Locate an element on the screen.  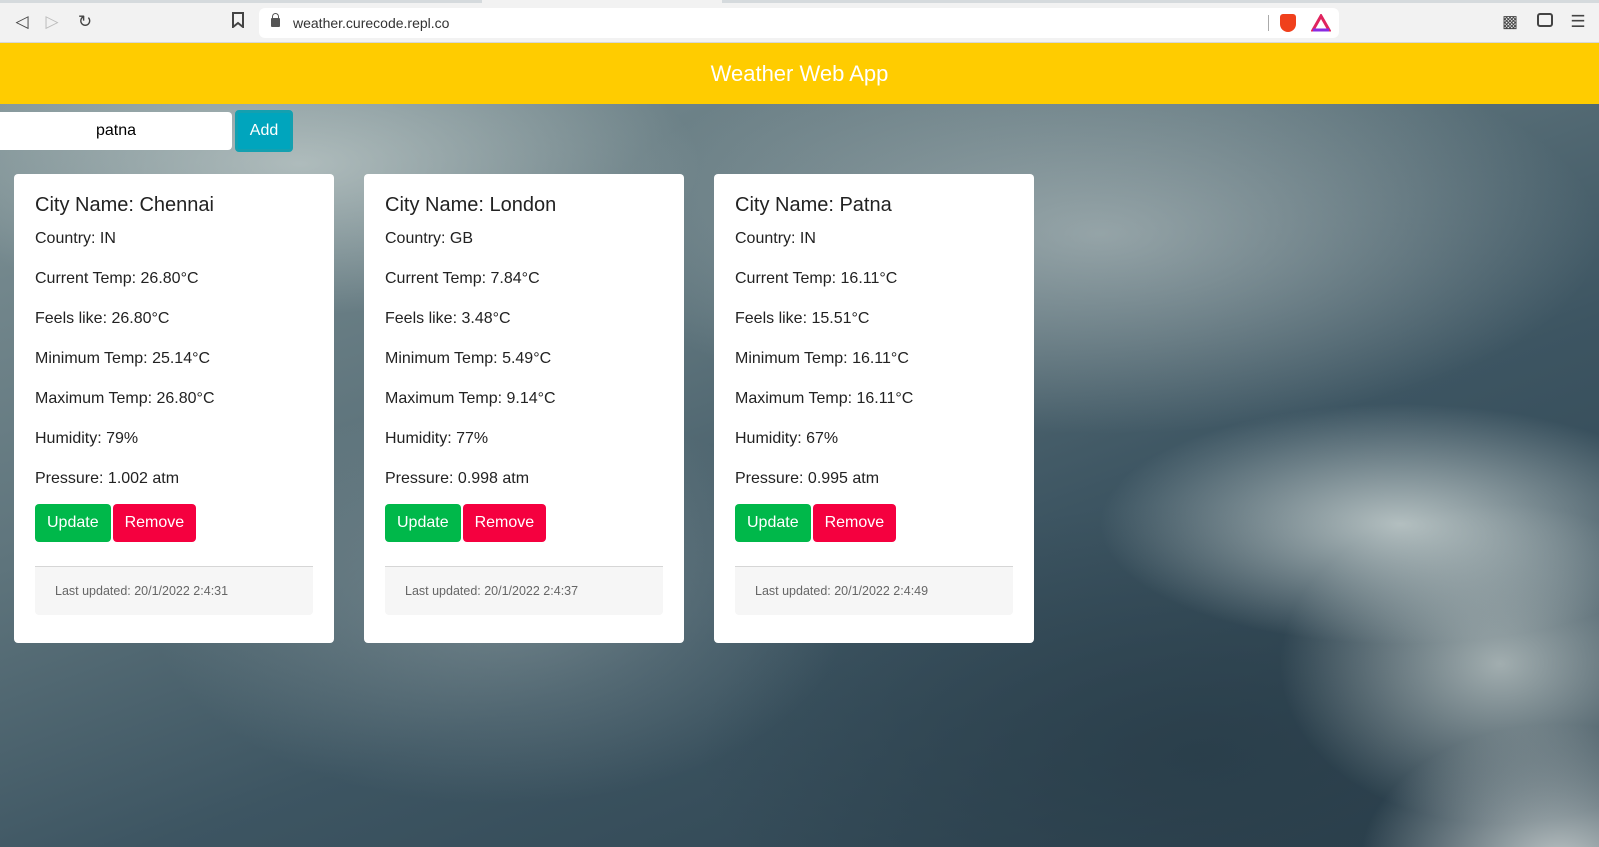
max-temp: Maximum Temp: 26.80°C is located at coordinates (125, 398).